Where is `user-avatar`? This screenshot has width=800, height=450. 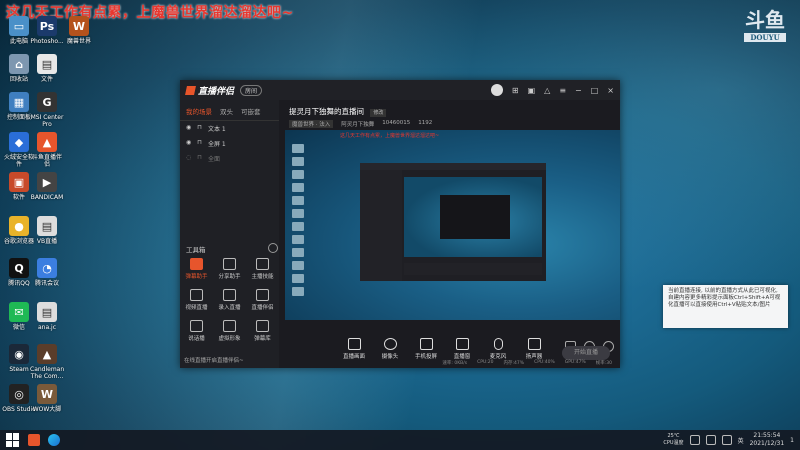
user-avatar is located at coordinates (496, 90).